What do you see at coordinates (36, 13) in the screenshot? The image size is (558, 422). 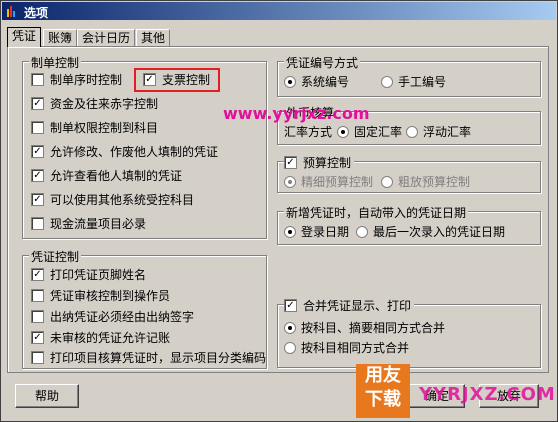 I see `window-title: 选项` at bounding box center [36, 13].